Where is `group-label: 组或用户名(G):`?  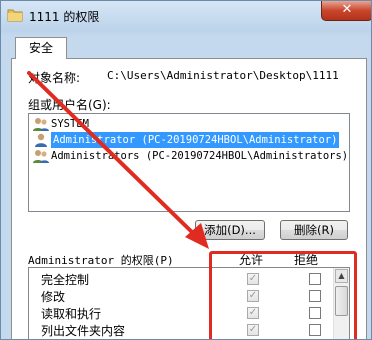
group-label: 组或用户名(G): is located at coordinates (69, 105).